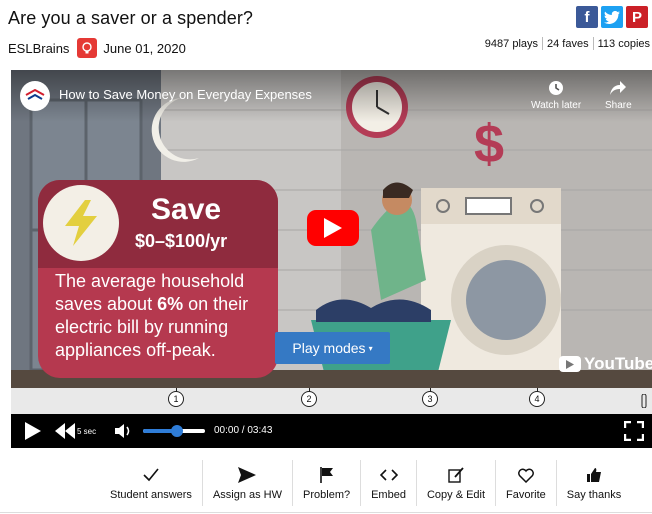  I want to click on send-icon, so click(247, 475).